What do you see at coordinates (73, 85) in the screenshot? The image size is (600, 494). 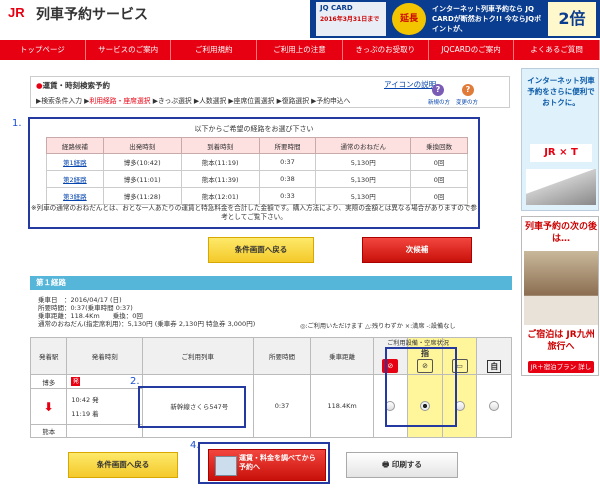 I see `steps-title: ●運賃・時刻検索予約` at bounding box center [73, 85].